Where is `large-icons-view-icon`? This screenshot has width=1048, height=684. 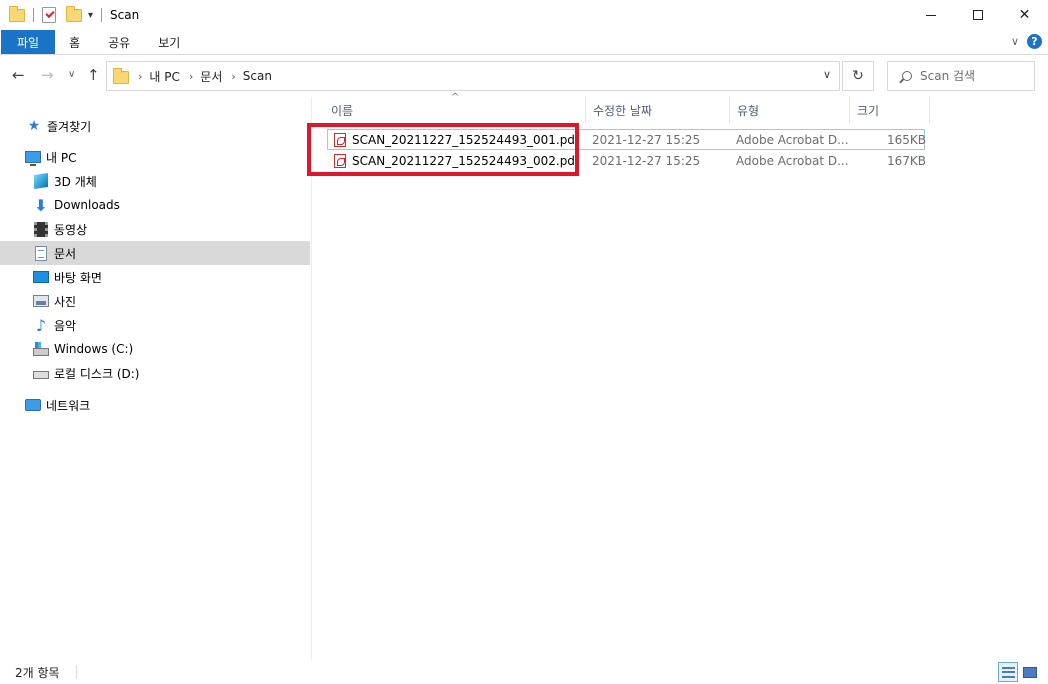
large-icons-view-icon is located at coordinates (1030, 672).